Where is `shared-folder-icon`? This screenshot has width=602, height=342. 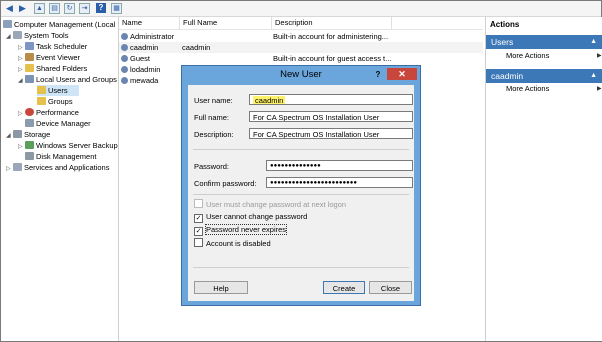 shared-folder-icon is located at coordinates (29, 68).